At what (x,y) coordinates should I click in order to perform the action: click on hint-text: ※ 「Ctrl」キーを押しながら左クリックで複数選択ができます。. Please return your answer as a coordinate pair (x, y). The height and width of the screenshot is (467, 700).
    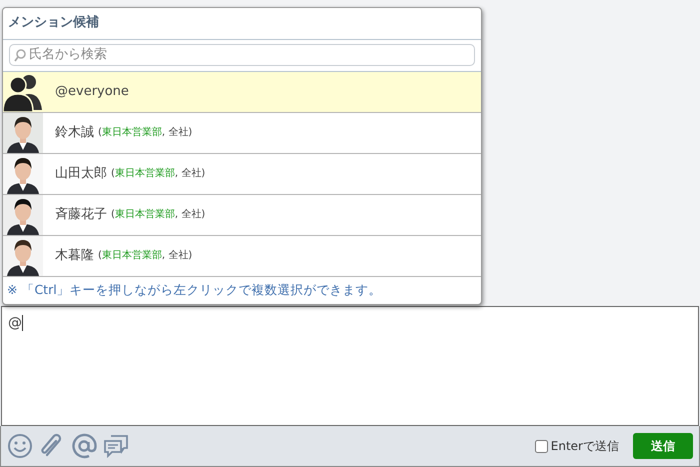
    Looking at the image, I should click on (194, 289).